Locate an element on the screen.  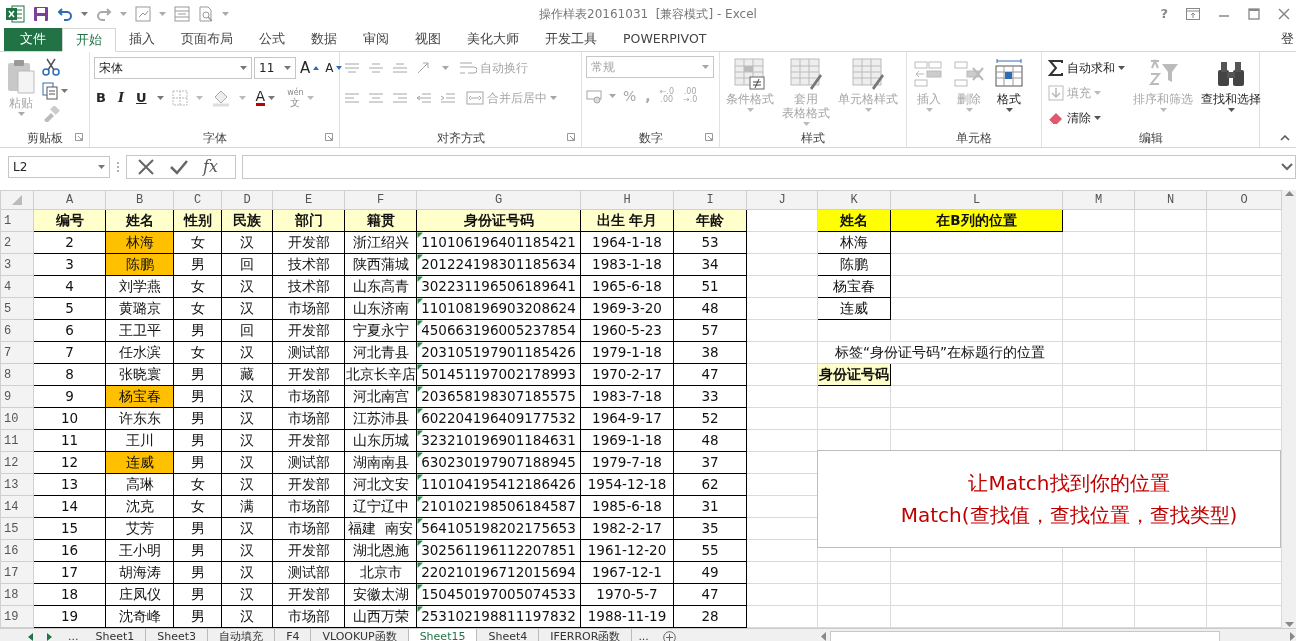
collapse-ribbon-icon is located at coordinates (1285, 138).